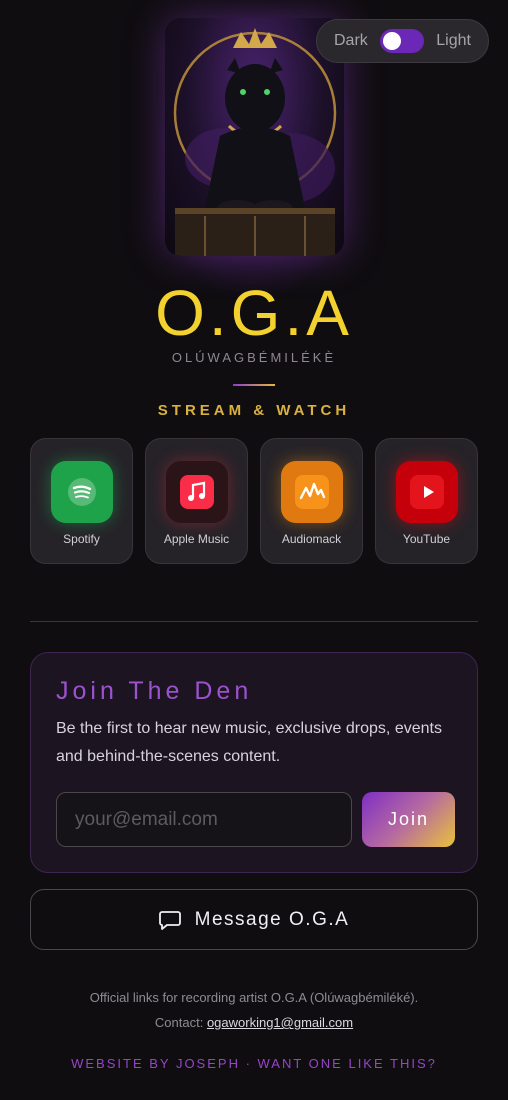 This screenshot has height=1100, width=508. Describe the element at coordinates (254, 621) in the screenshot. I see `section-divider` at that location.